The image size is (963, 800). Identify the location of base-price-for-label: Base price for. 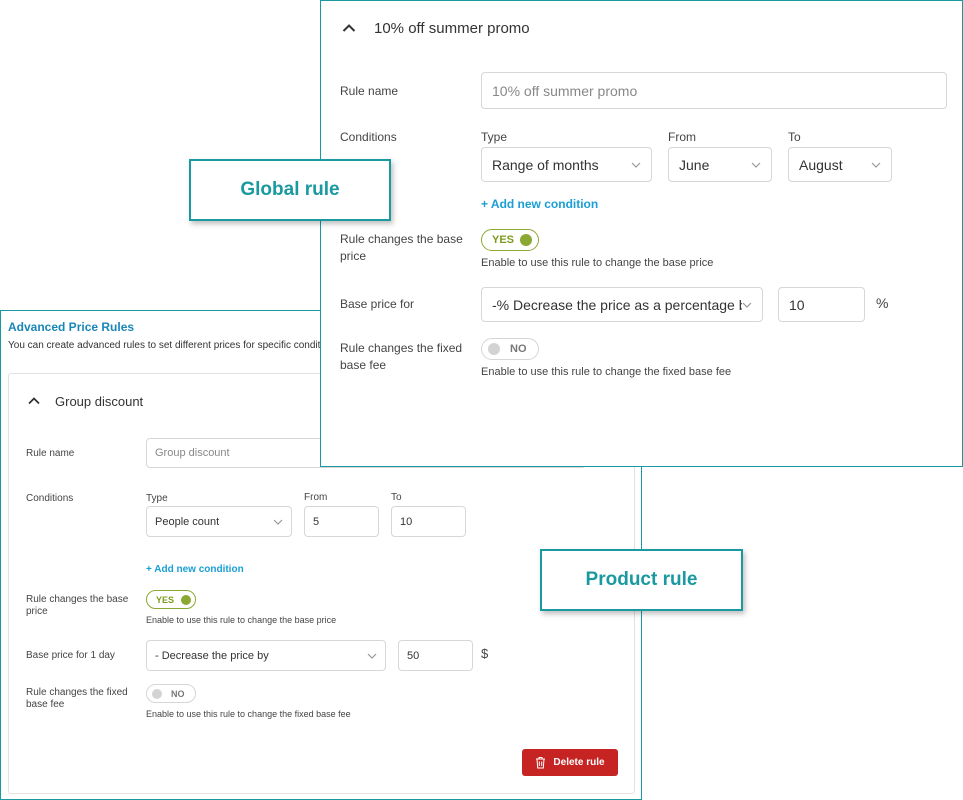
(377, 304).